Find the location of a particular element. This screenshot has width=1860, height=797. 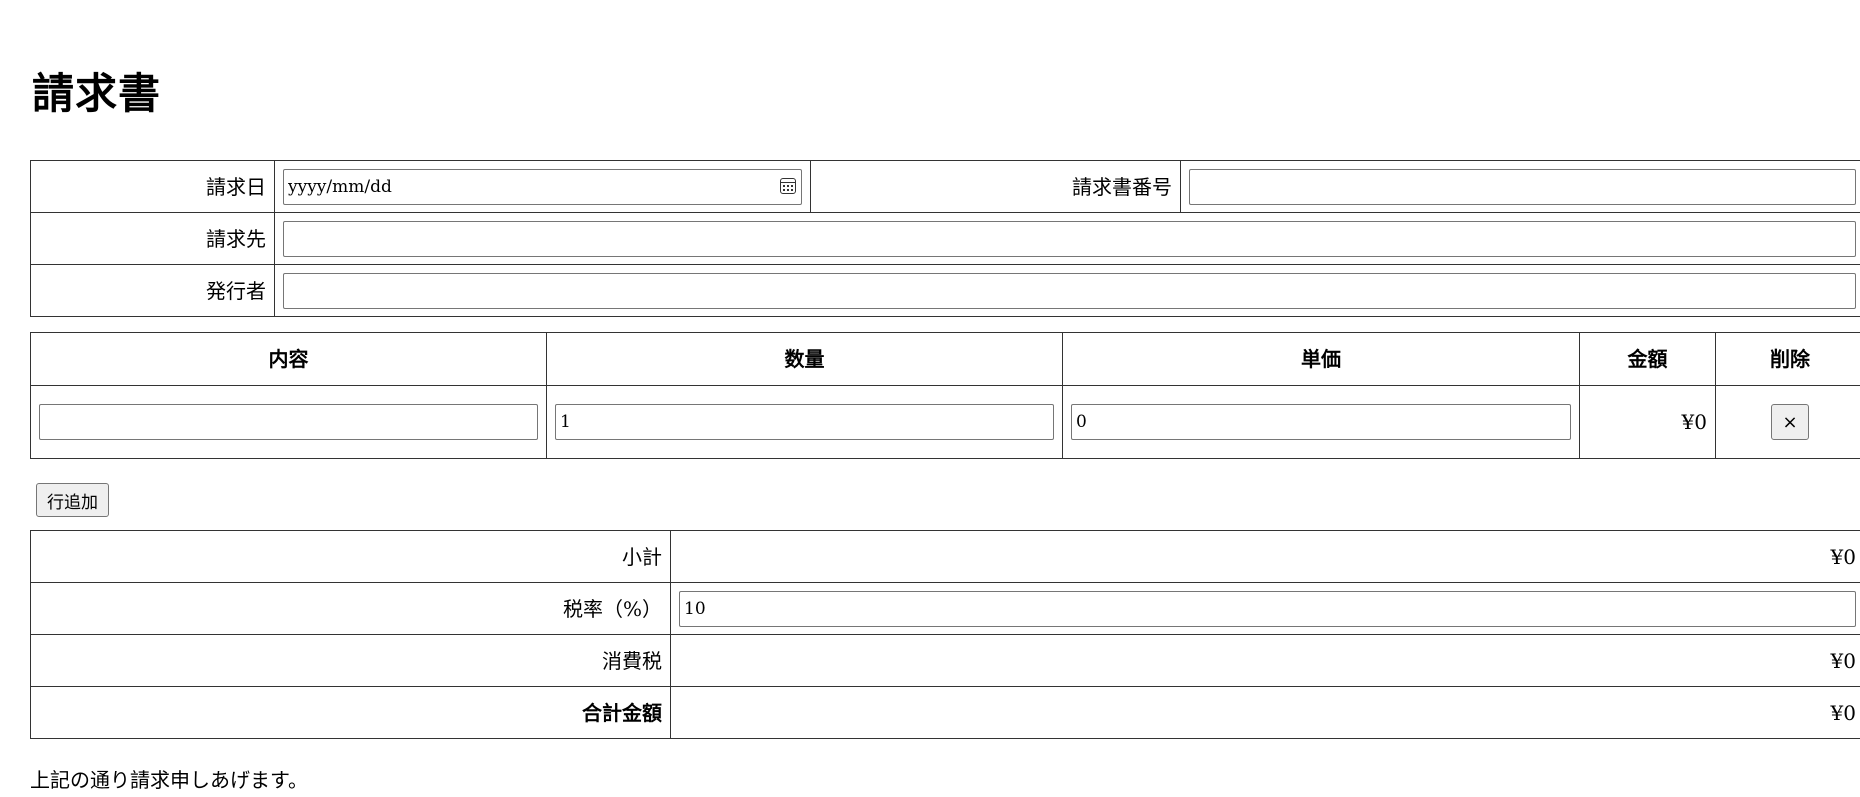

invoice-number-input is located at coordinates (1522, 186).